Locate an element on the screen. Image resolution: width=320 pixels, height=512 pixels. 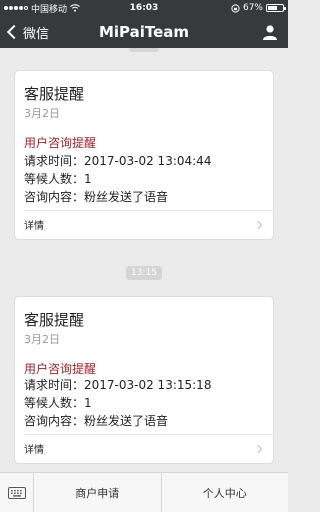
back-button: 微信 is located at coordinates (27, 32).